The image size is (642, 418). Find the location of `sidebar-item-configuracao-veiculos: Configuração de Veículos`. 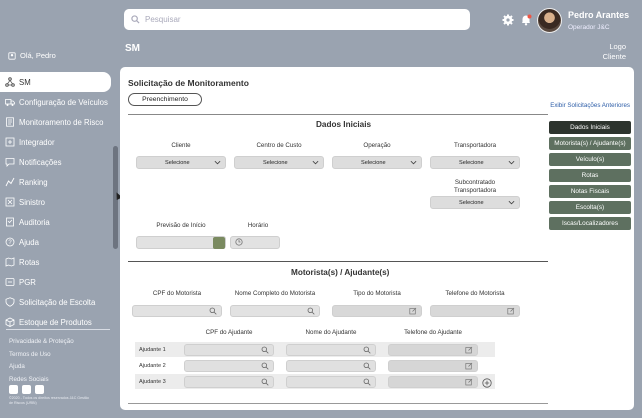

sidebar-item-configuracao-veiculos: Configuração de Veículos is located at coordinates (56, 102).